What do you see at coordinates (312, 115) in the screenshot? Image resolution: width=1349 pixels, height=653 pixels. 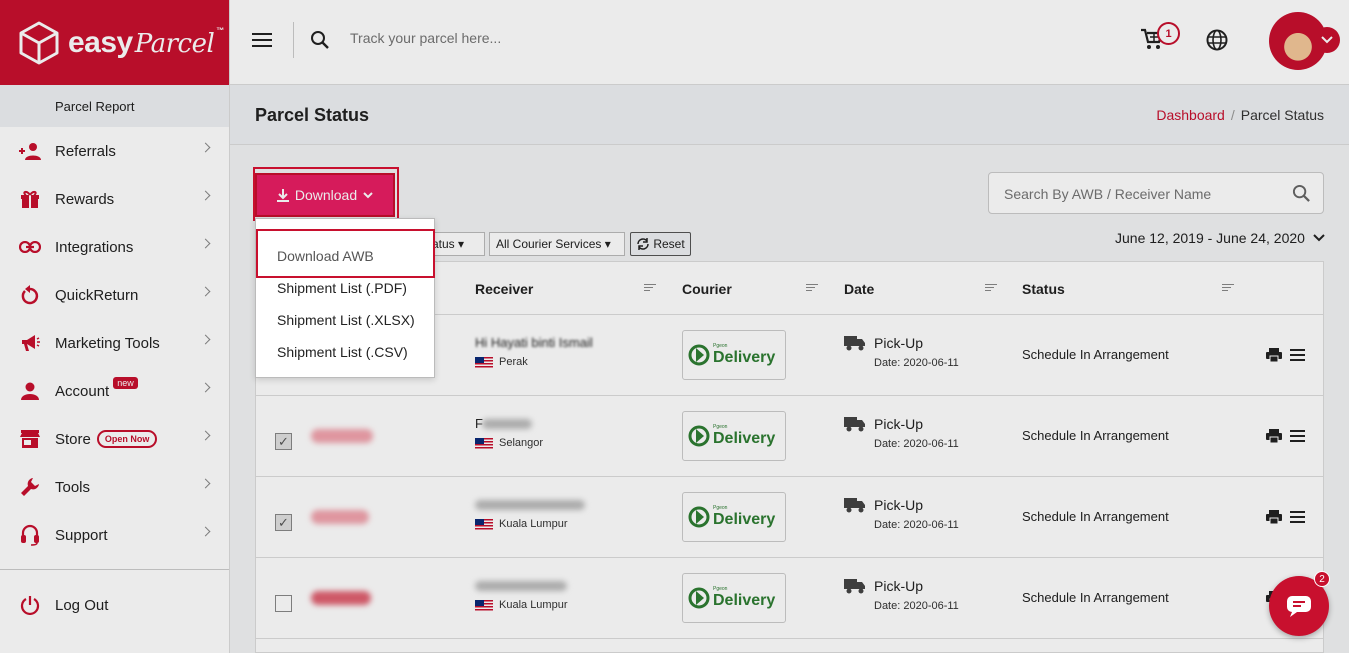 I see `page-title: Parcel Status` at bounding box center [312, 115].